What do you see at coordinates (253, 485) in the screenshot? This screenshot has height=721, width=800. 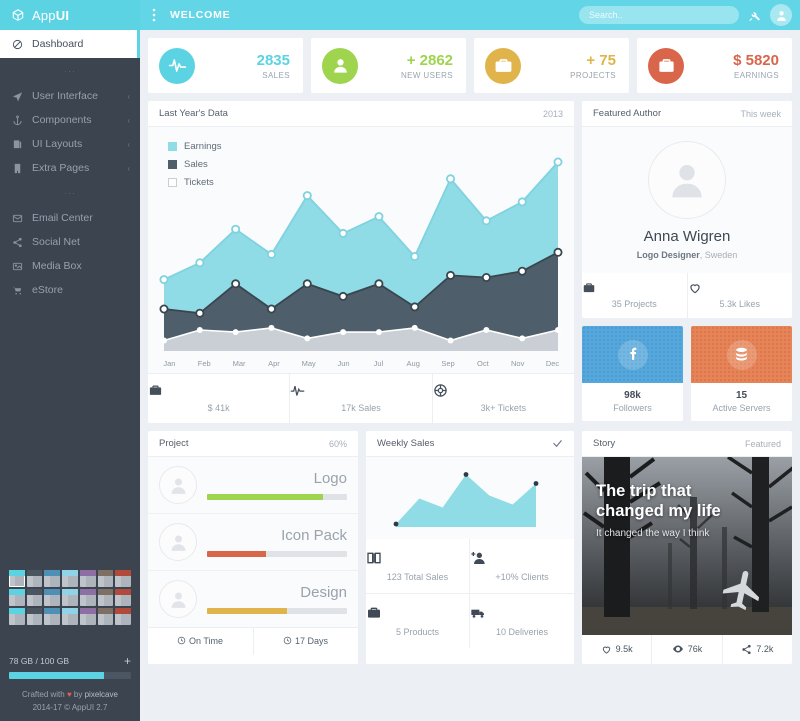 I see `project-item: Logo` at bounding box center [253, 485].